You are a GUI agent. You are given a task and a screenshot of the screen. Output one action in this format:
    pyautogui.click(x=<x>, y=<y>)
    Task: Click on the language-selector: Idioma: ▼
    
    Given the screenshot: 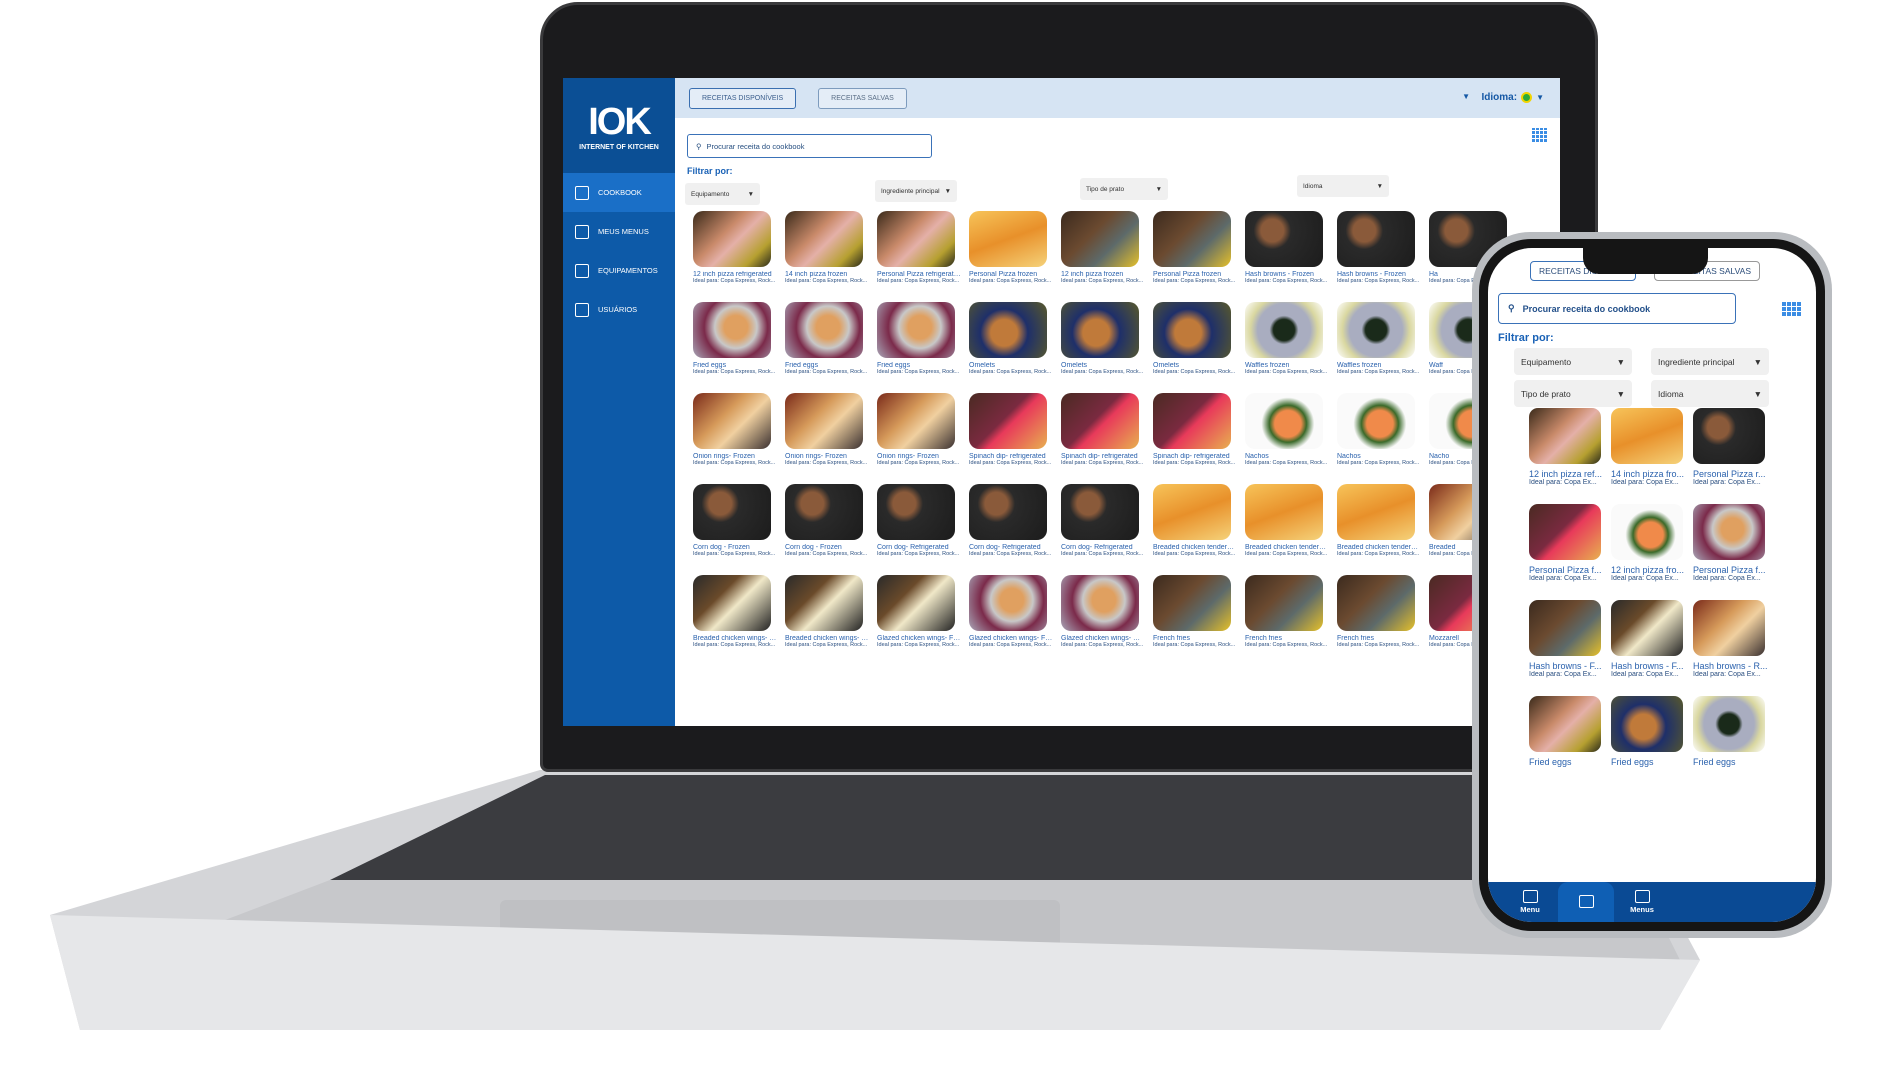 What is the action you would take?
    pyautogui.click(x=1513, y=97)
    